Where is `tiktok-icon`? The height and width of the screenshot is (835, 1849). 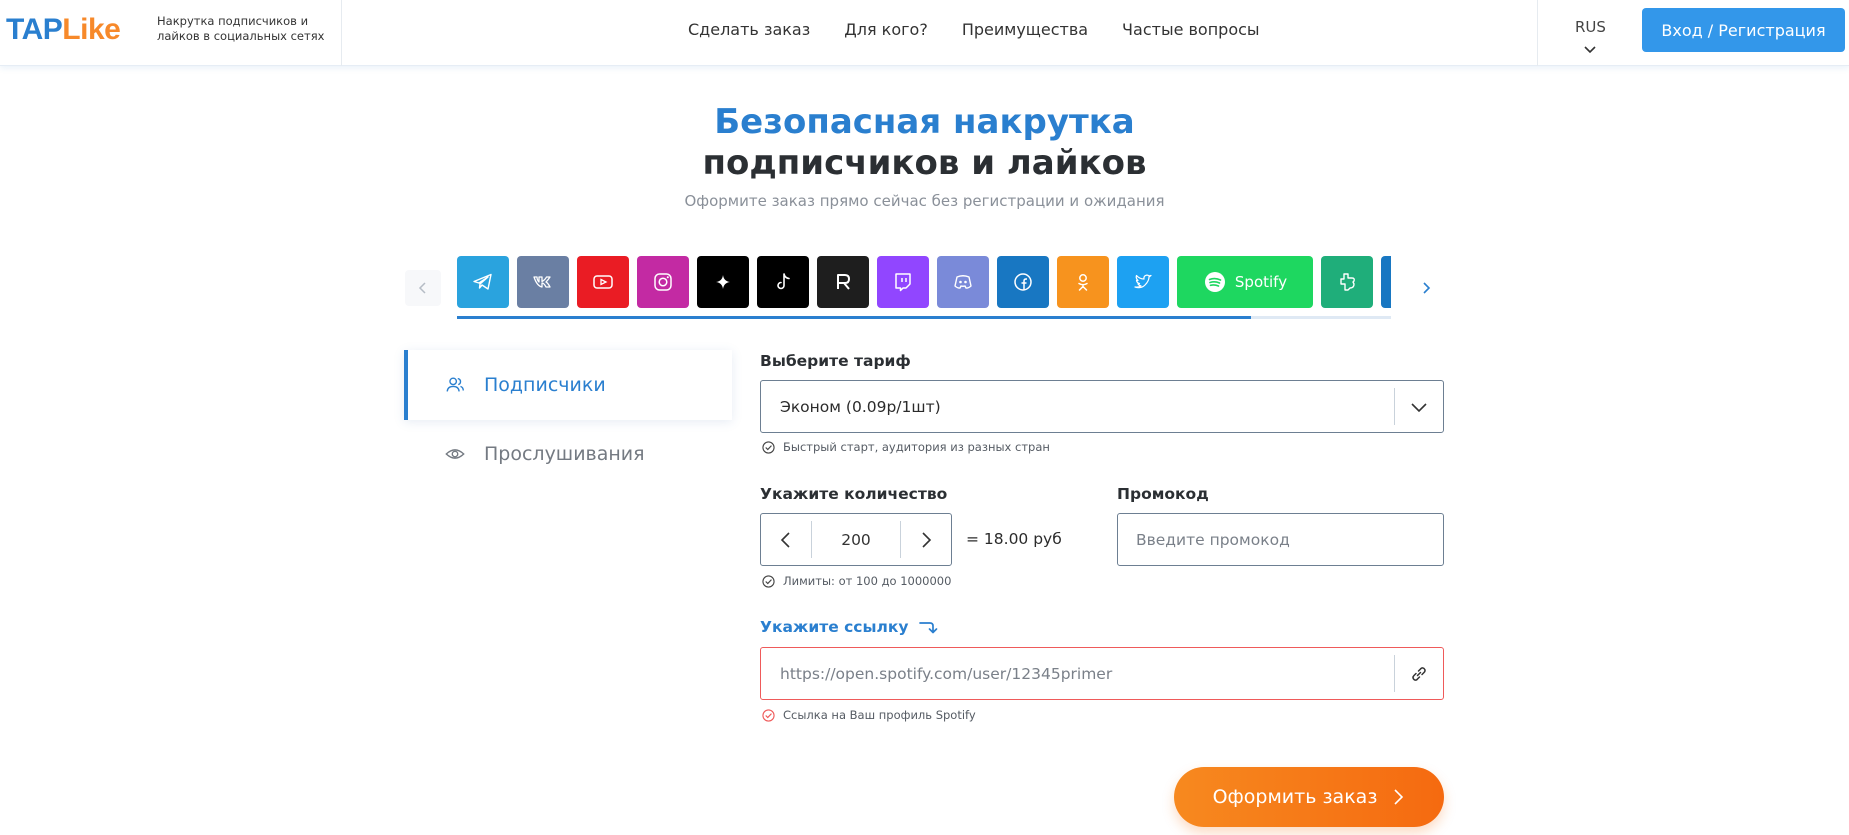
tiktok-icon is located at coordinates (783, 281).